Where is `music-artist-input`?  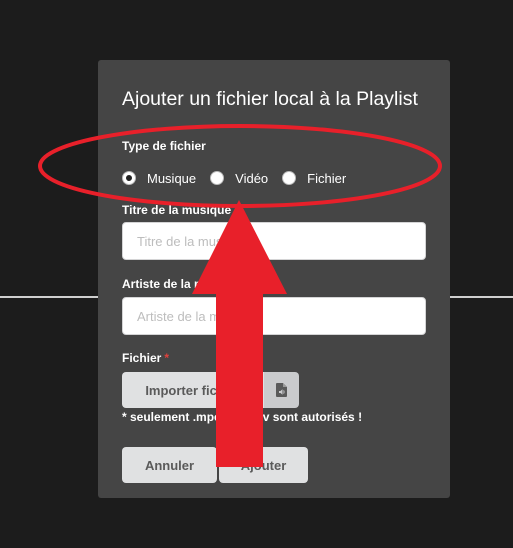 music-artist-input is located at coordinates (274, 316).